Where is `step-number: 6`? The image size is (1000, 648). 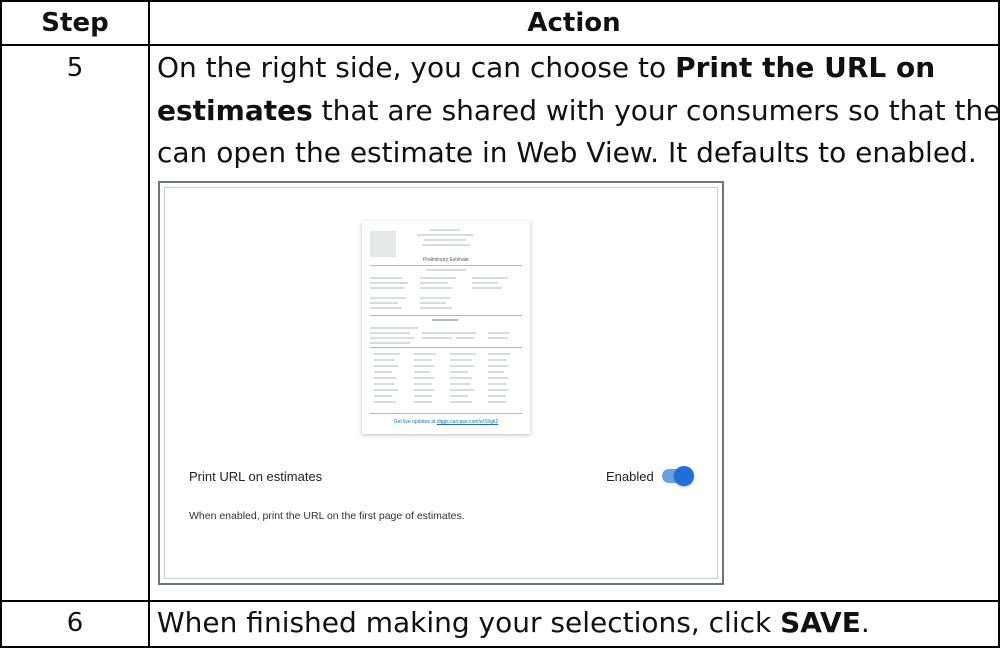
step-number: 6 is located at coordinates (75, 623).